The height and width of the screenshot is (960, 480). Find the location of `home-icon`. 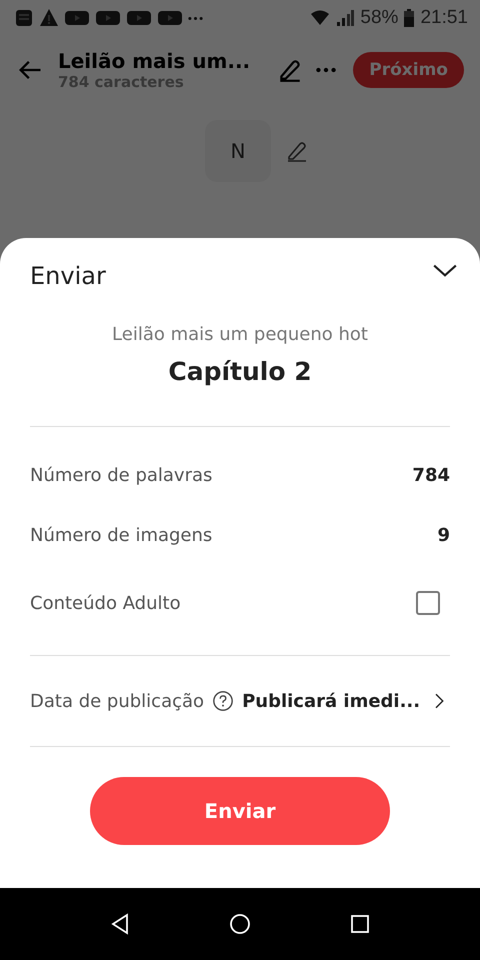

home-icon is located at coordinates (240, 924).